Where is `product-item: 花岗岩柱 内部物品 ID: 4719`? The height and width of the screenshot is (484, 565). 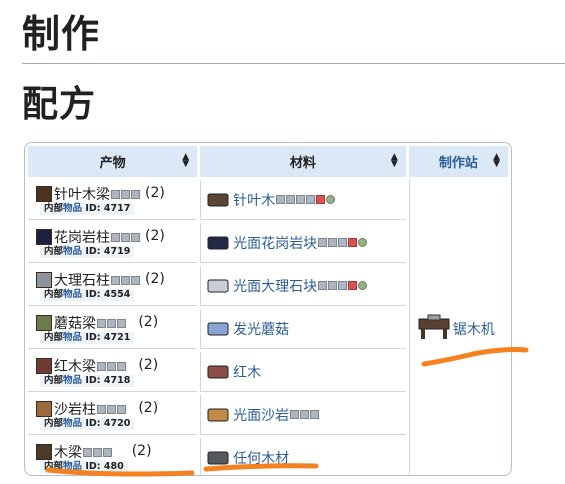 product-item: 花岗岩柱 内部物品 ID: 4719 is located at coordinates (88, 242).